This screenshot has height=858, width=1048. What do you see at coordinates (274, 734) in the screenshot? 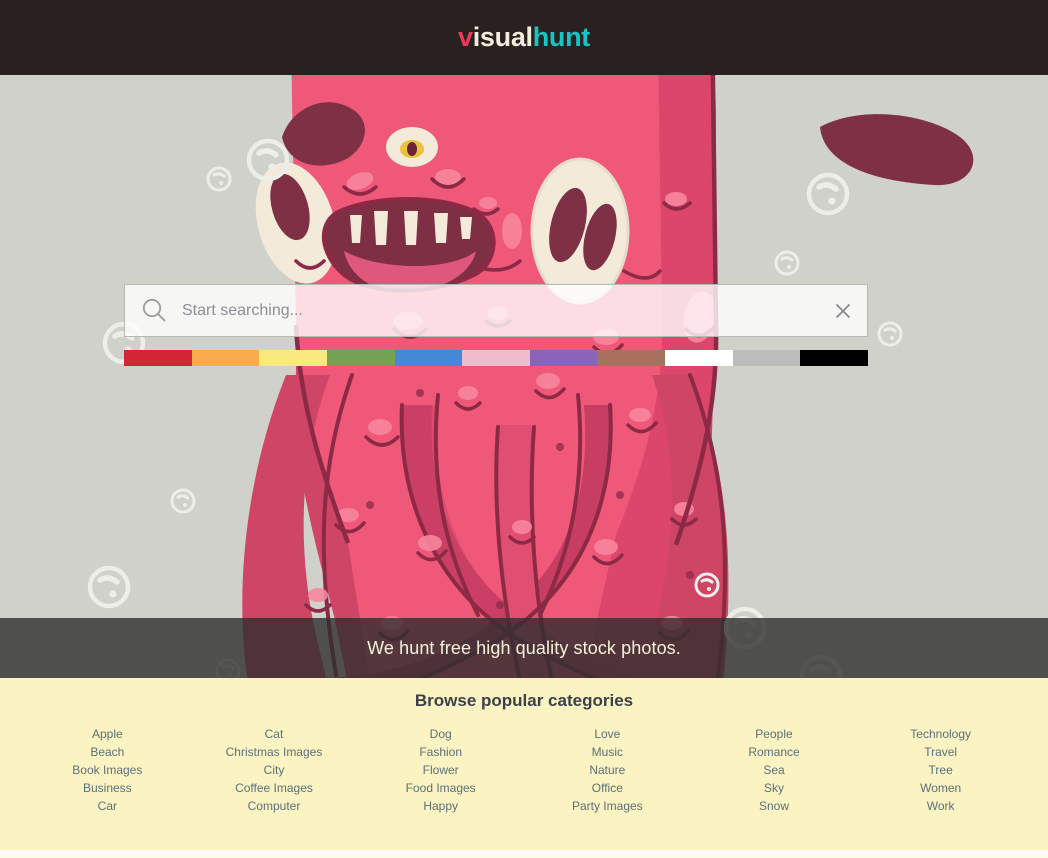
I see `category-link-cat: Cat` at bounding box center [274, 734].